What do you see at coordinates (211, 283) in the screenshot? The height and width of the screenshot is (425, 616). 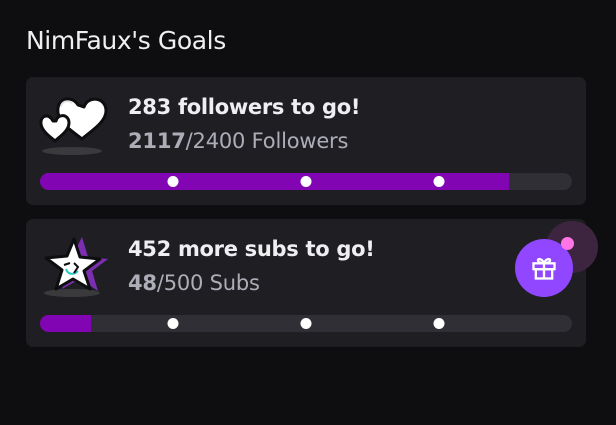 I see `subs-target: 500 Subs` at bounding box center [211, 283].